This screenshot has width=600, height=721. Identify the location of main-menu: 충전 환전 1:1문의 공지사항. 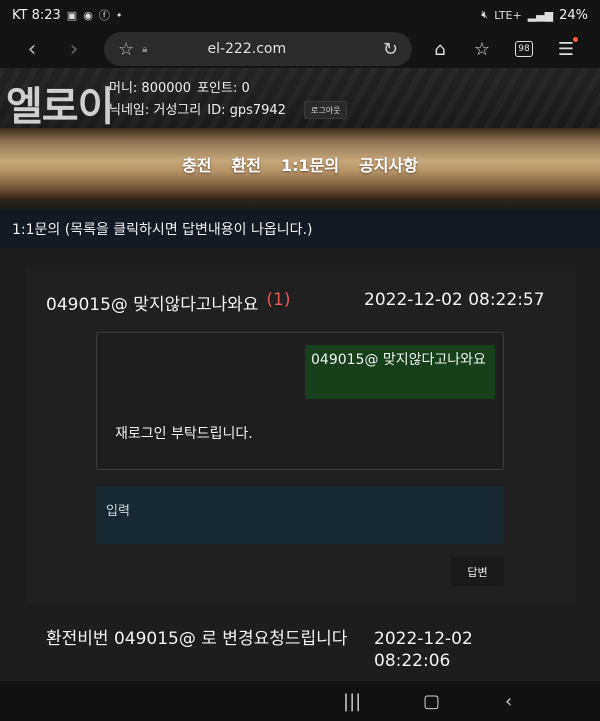
(300, 164).